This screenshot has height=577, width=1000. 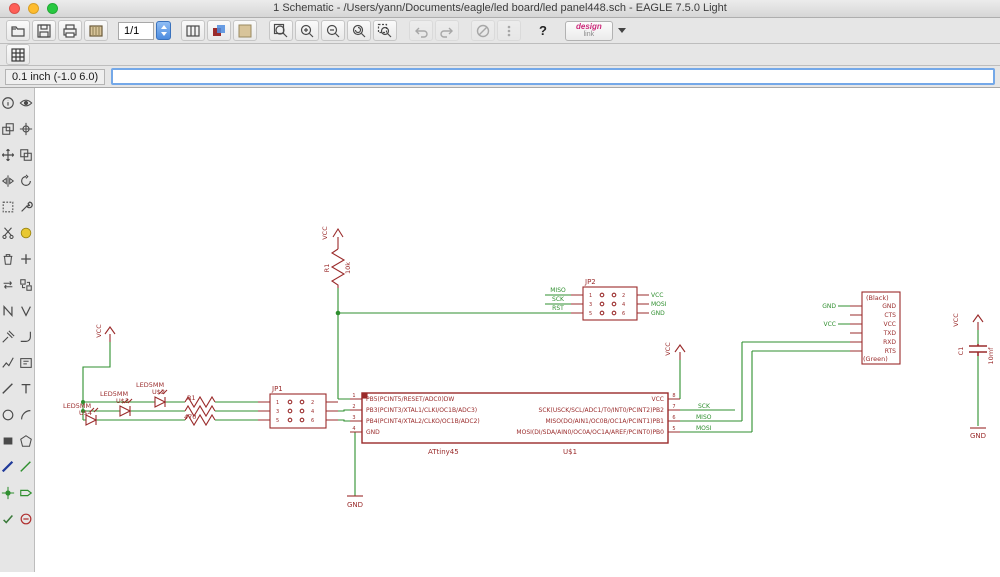 I want to click on run-ulp-icon, so click(x=509, y=31).